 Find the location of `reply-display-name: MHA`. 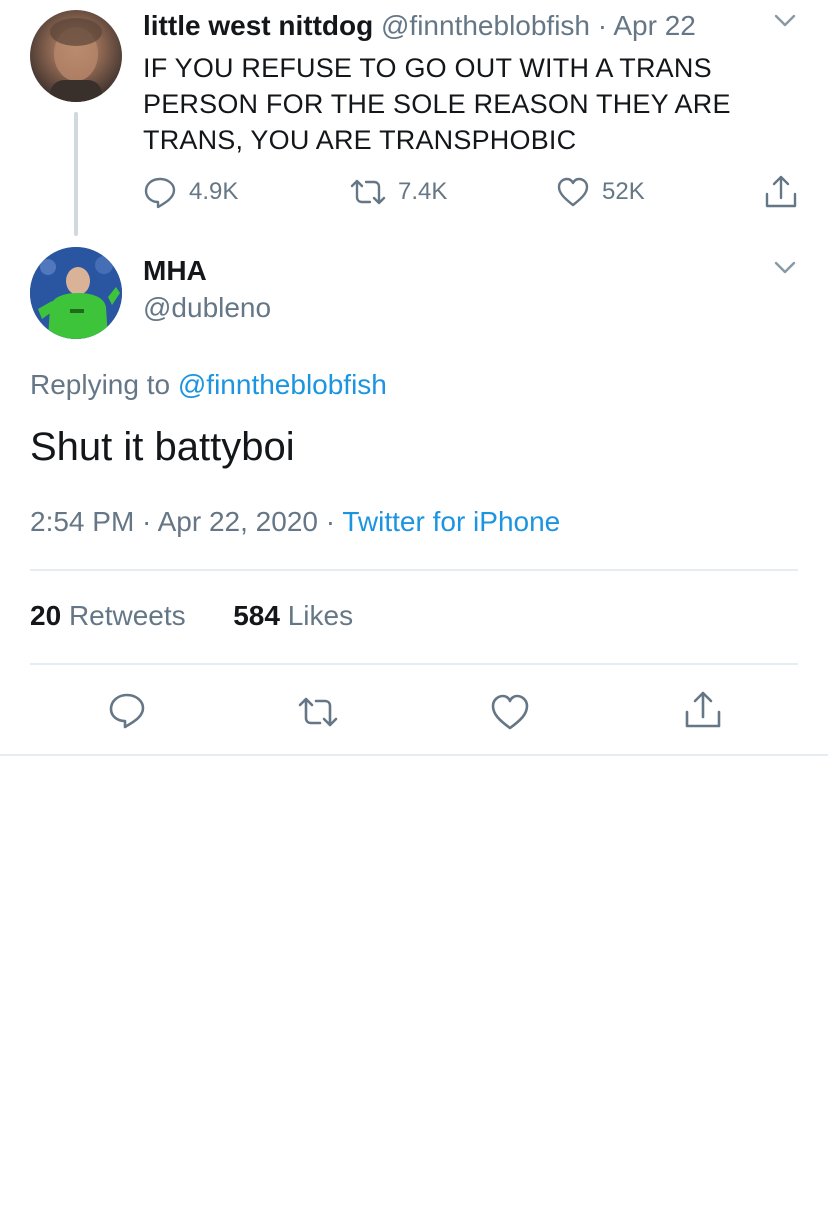

reply-display-name: MHA is located at coordinates (175, 271).